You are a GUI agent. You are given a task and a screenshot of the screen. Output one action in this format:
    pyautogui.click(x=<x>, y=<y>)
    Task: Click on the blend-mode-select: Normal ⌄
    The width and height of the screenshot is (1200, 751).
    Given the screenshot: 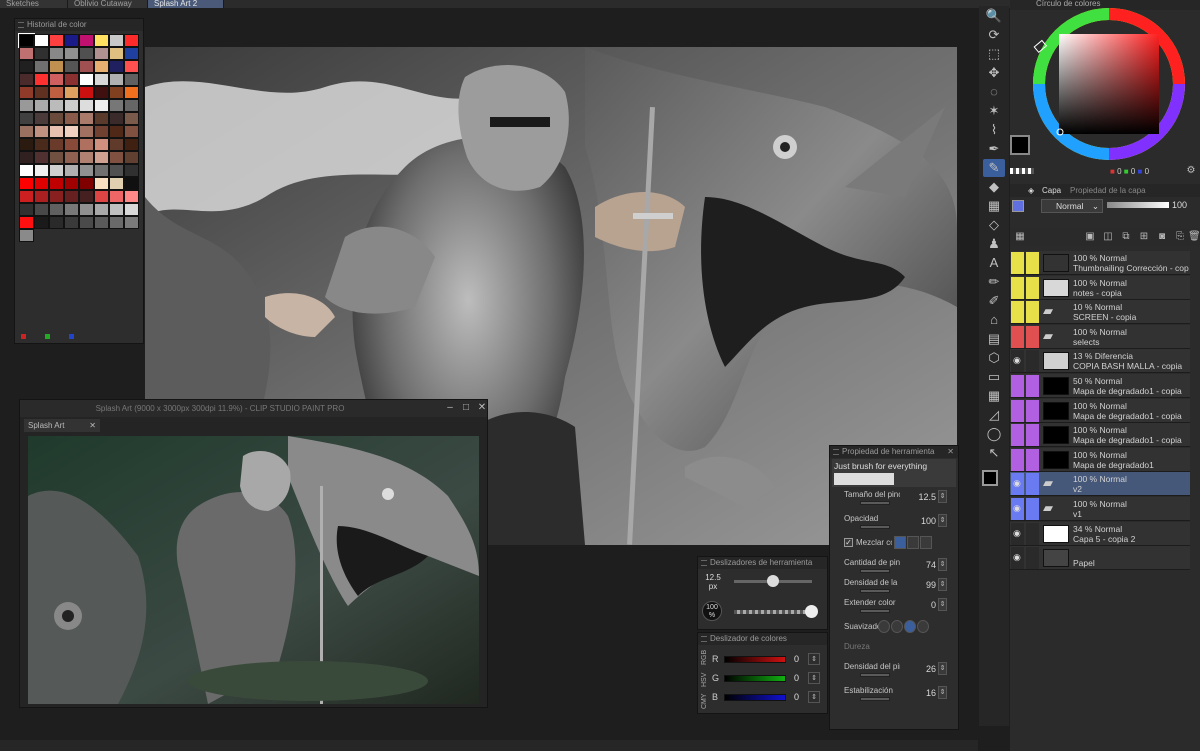 What is the action you would take?
    pyautogui.click(x=1072, y=206)
    